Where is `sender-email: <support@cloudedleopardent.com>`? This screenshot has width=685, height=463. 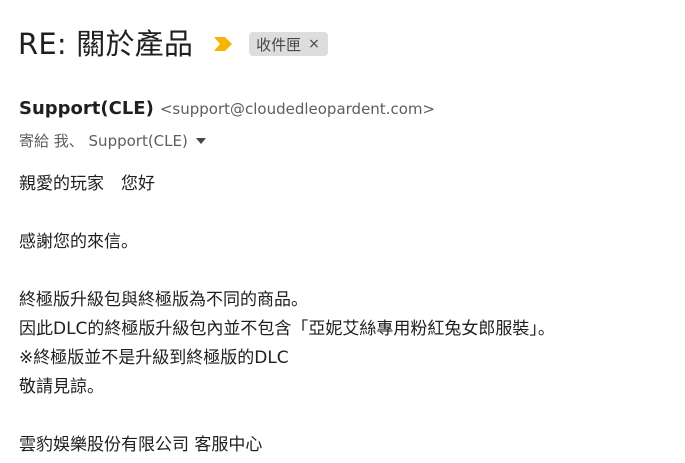
sender-email: <support@cloudedleopardent.com> is located at coordinates (297, 109).